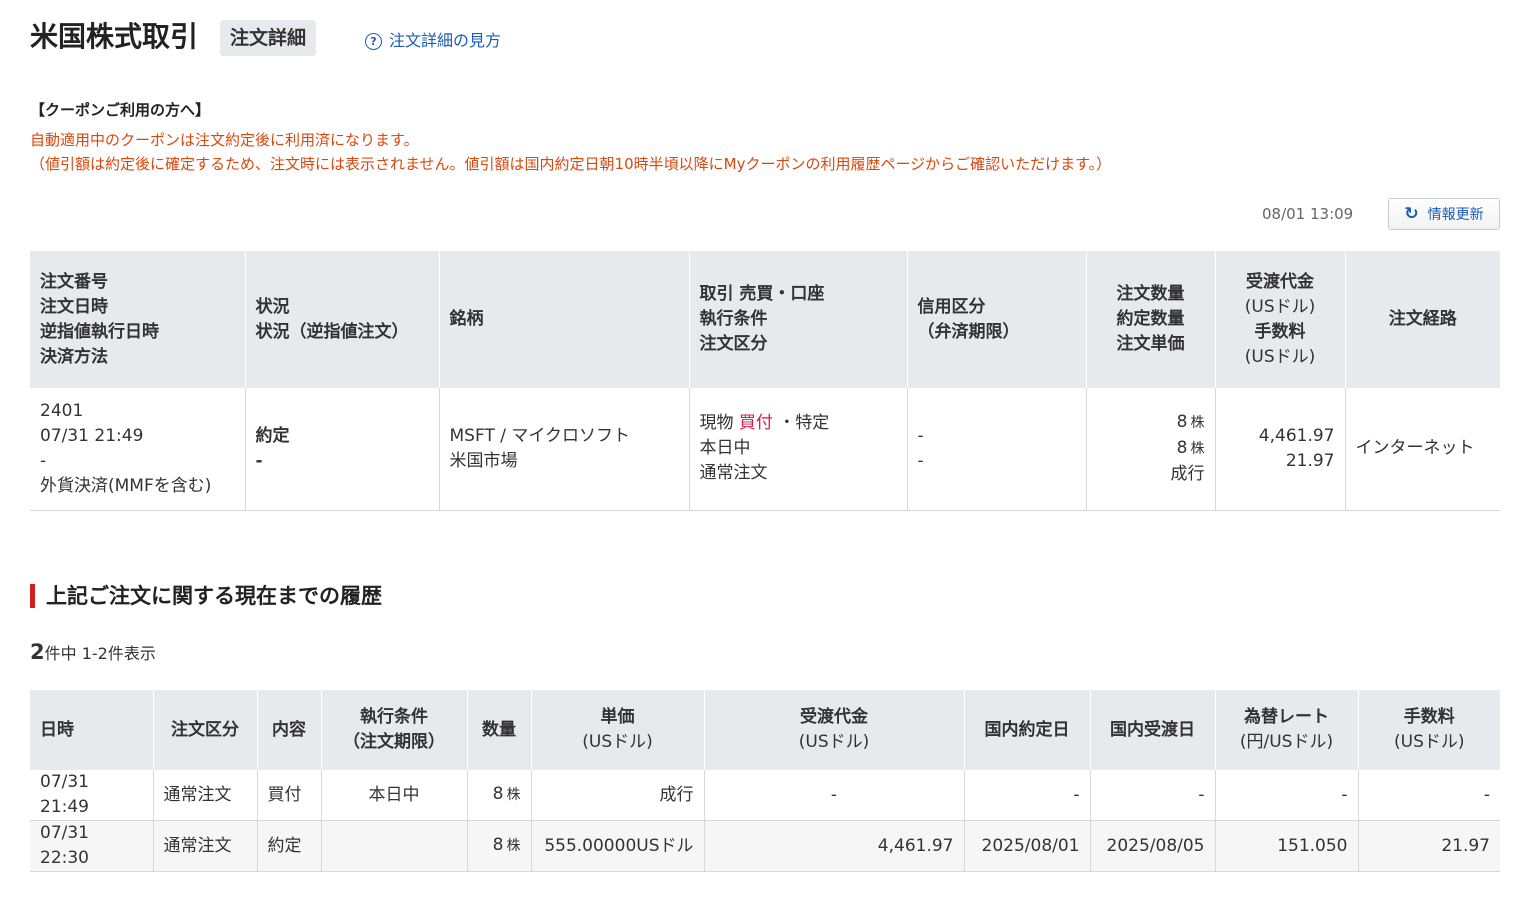  I want to click on history-header-content-label: 内容, so click(289, 729).